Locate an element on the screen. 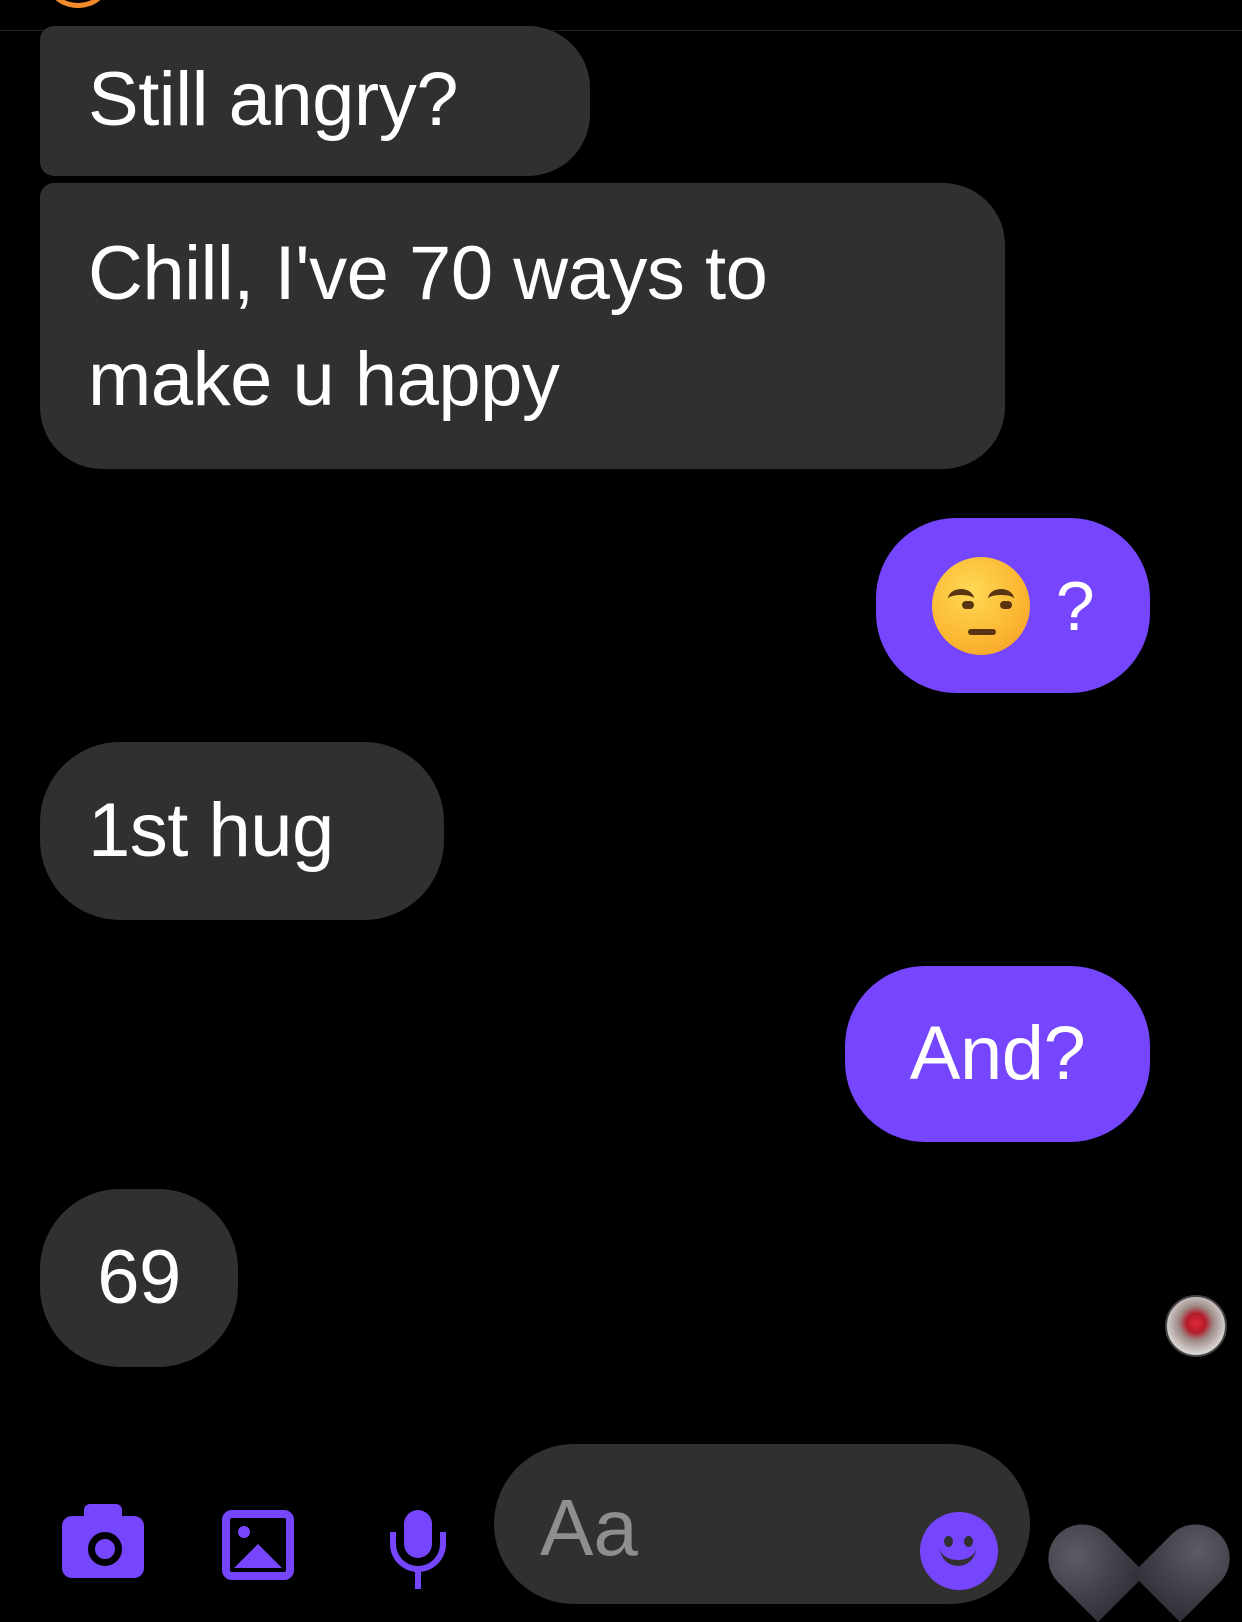 The width and height of the screenshot is (1242, 1622). gallery-icon is located at coordinates (258, 1545).